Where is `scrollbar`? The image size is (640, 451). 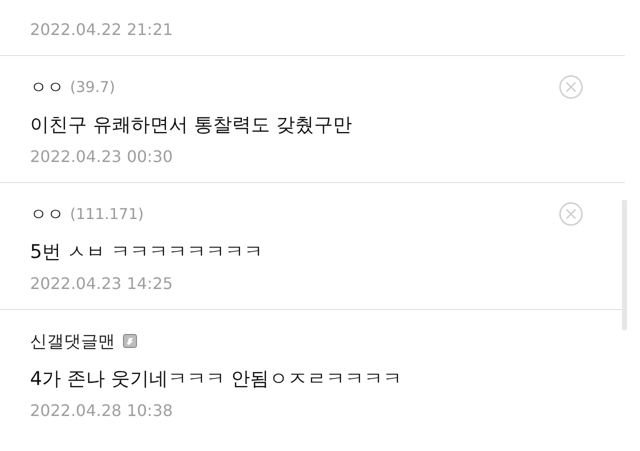
scrollbar is located at coordinates (624, 265).